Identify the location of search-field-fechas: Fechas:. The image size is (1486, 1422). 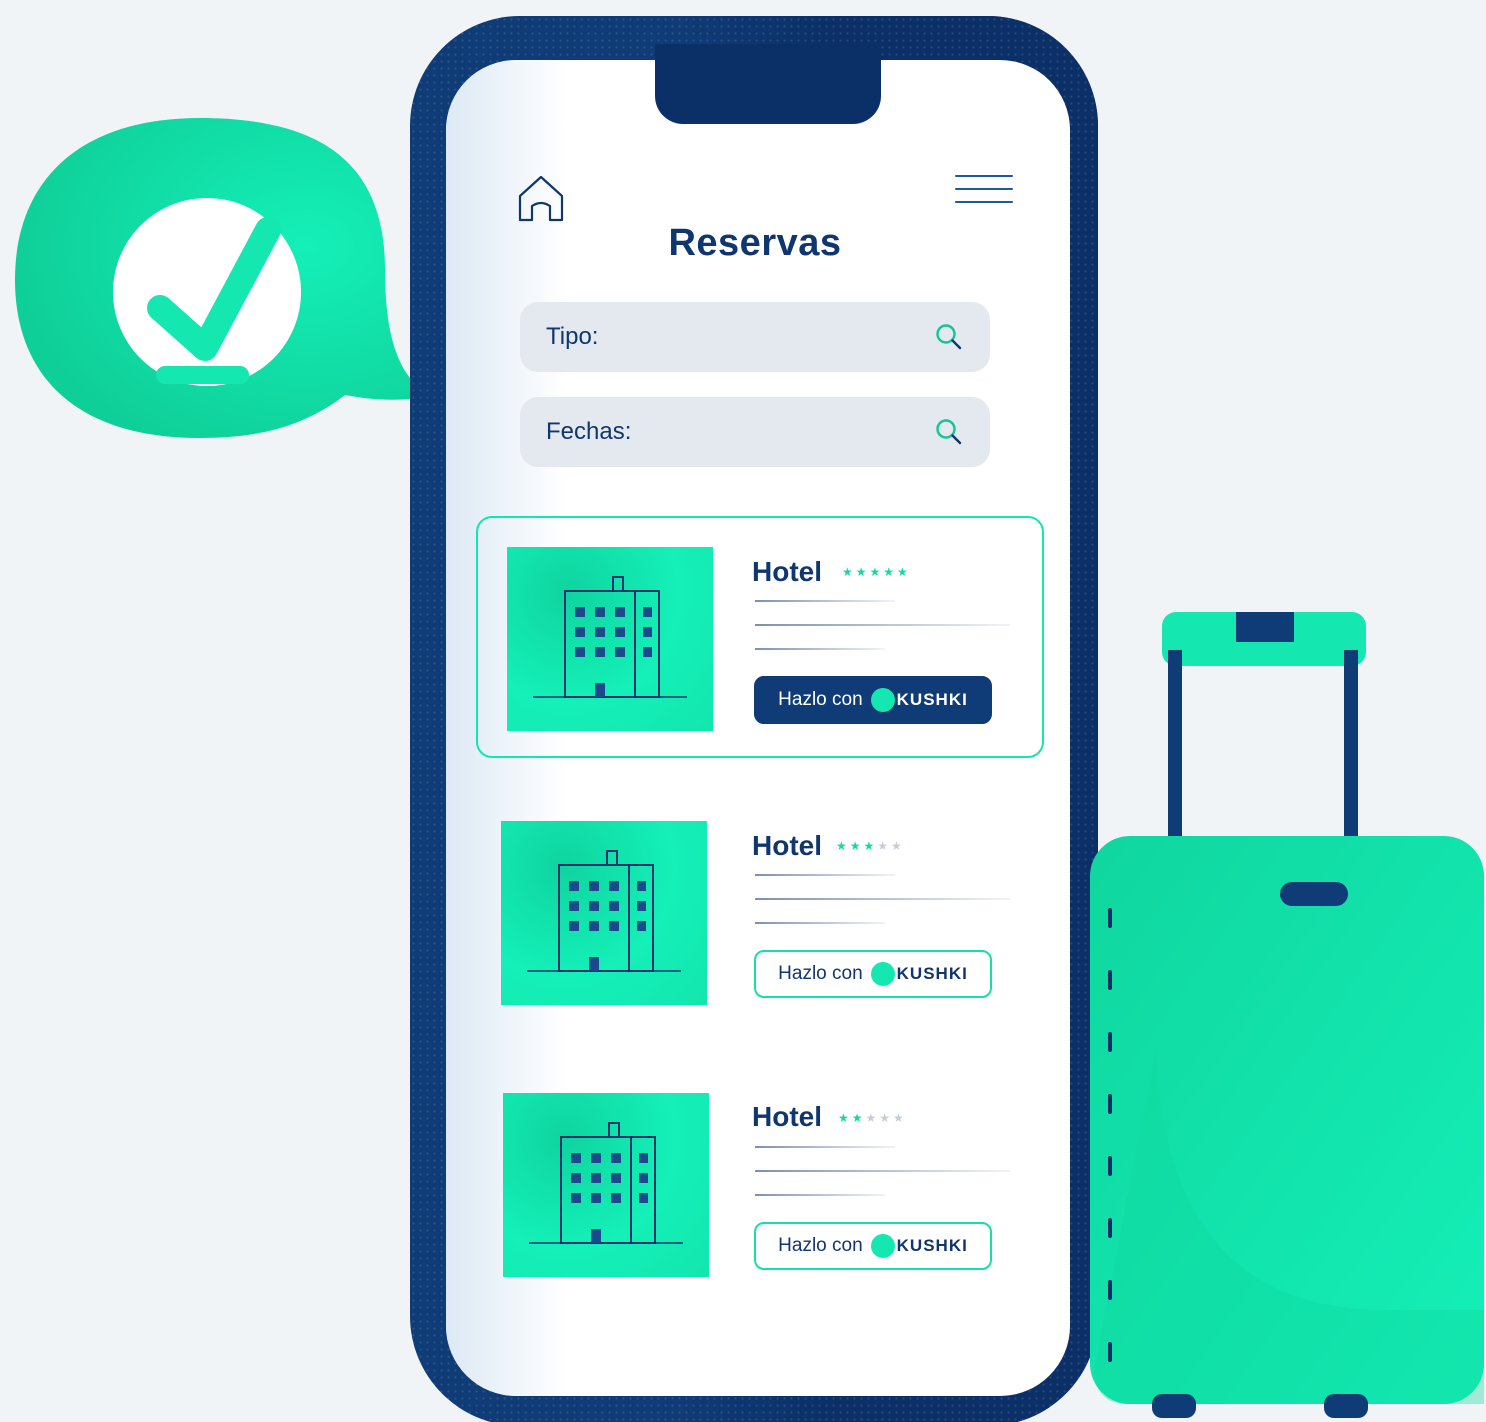
(755, 432).